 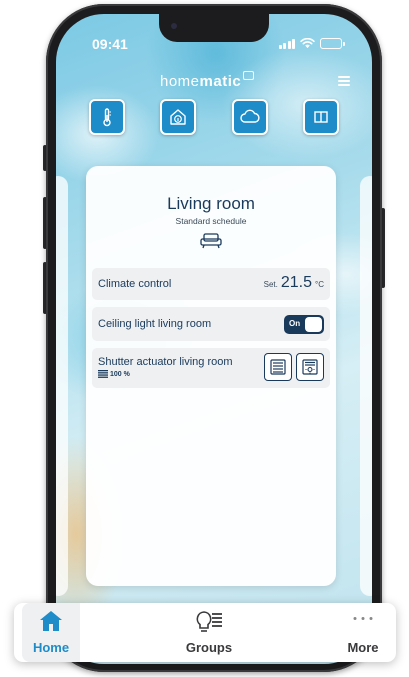 I want to click on tab-more: More, so click(x=363, y=632).